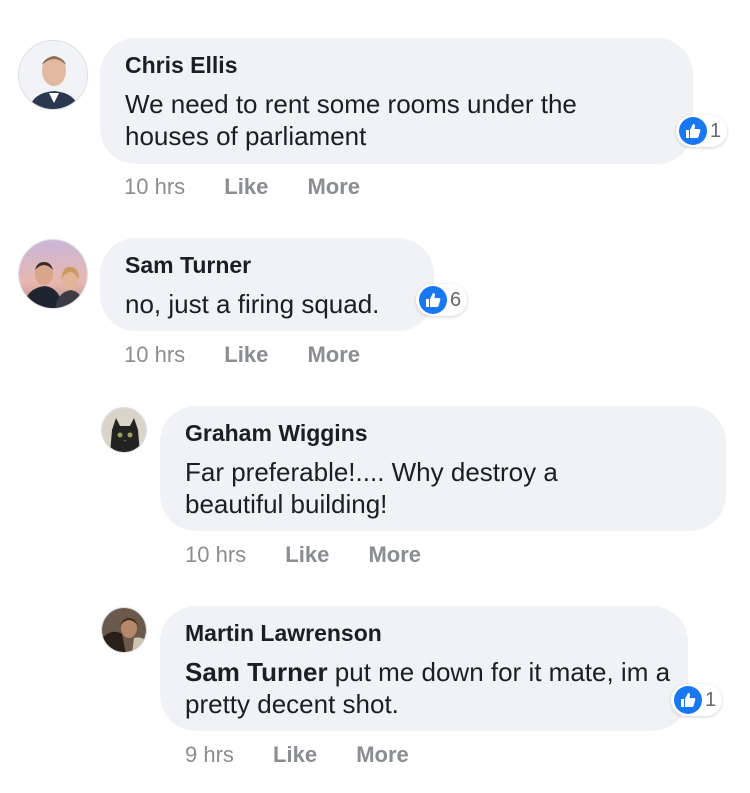  I want to click on comment-actions: 9 hrs Like More, so click(297, 755).